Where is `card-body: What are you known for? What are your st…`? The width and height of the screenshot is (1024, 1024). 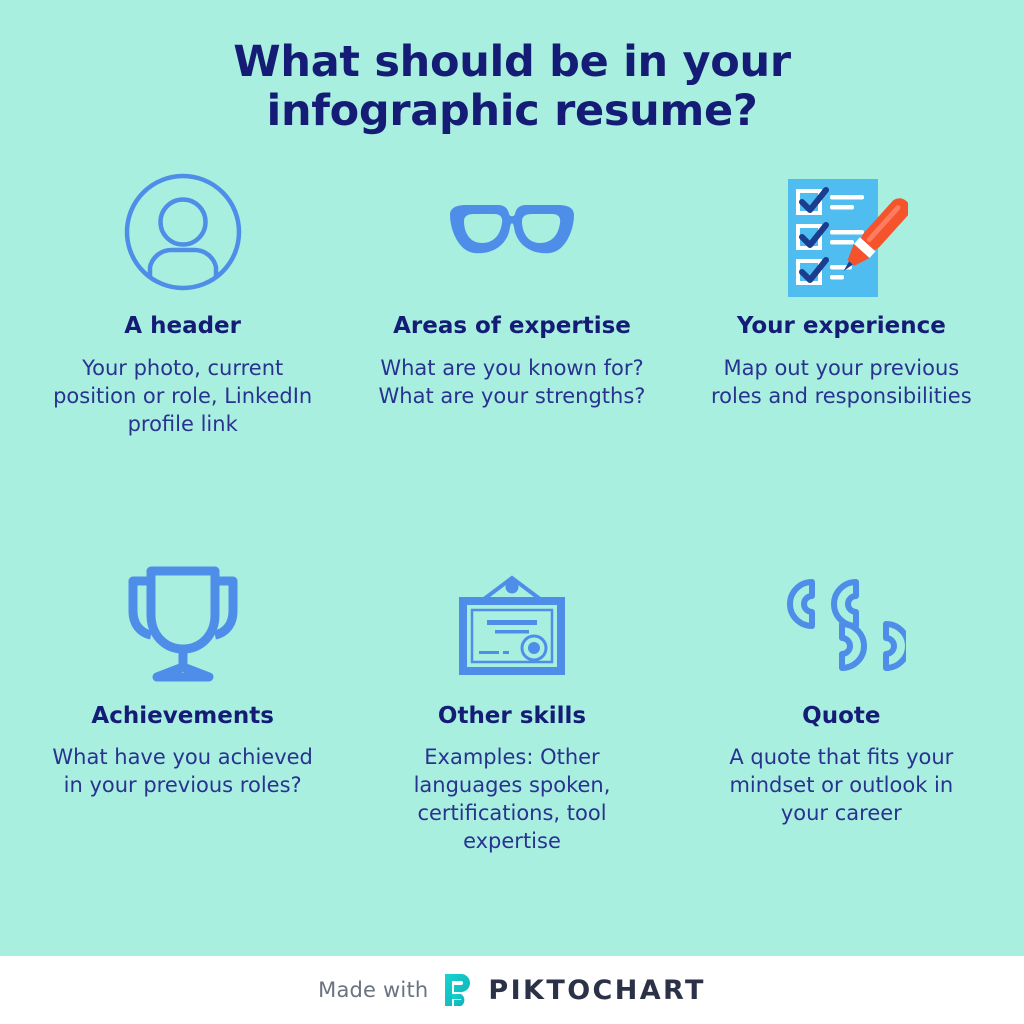 card-body: What are you known for? What are your st… is located at coordinates (512, 381).